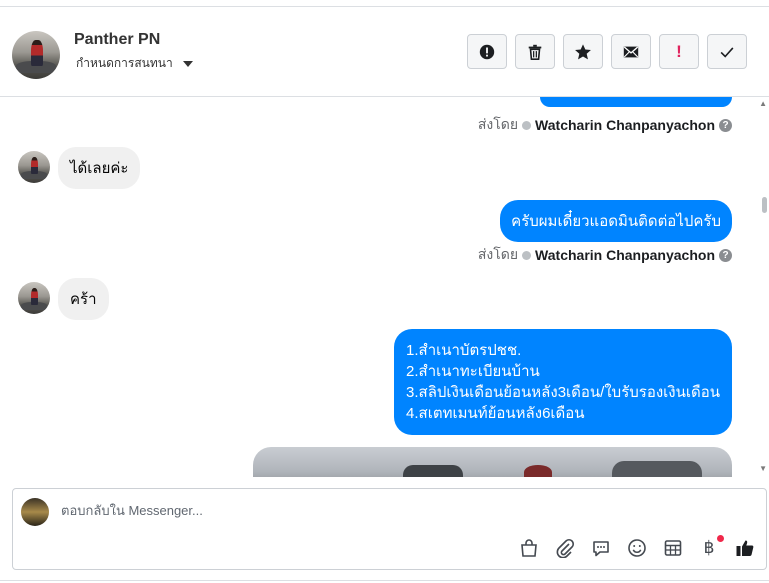  What do you see at coordinates (187, 63) in the screenshot?
I see `caret-down-icon` at bounding box center [187, 63].